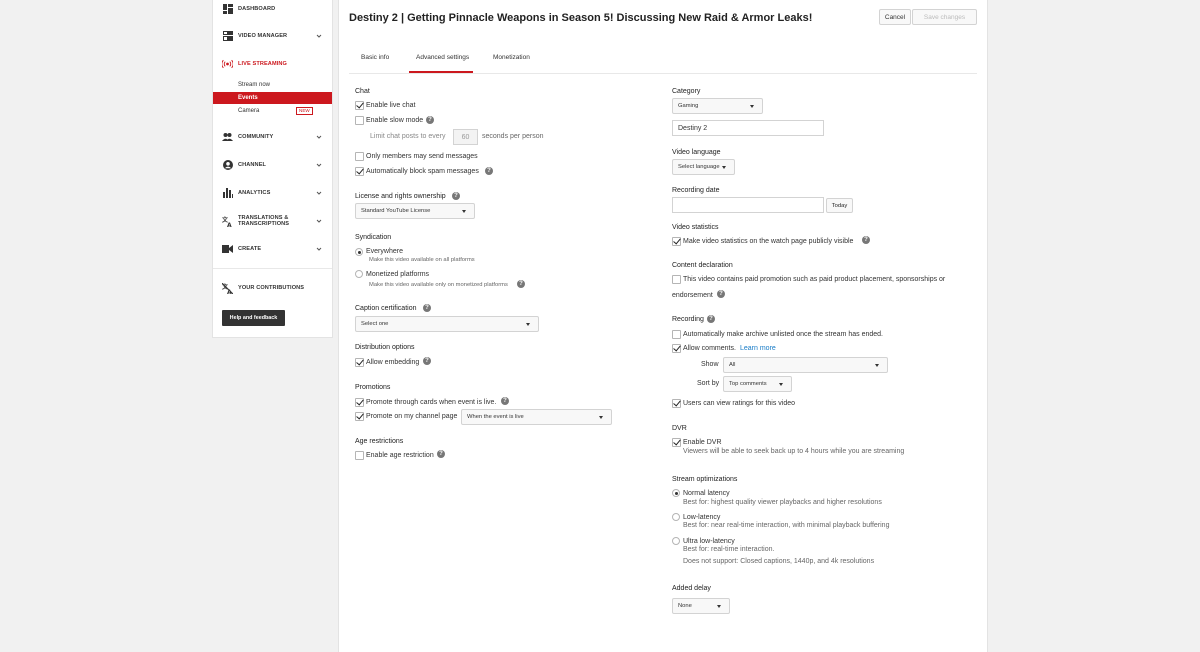 This screenshot has width=1200, height=652. I want to click on syndication-heading: Syndication, so click(373, 237).